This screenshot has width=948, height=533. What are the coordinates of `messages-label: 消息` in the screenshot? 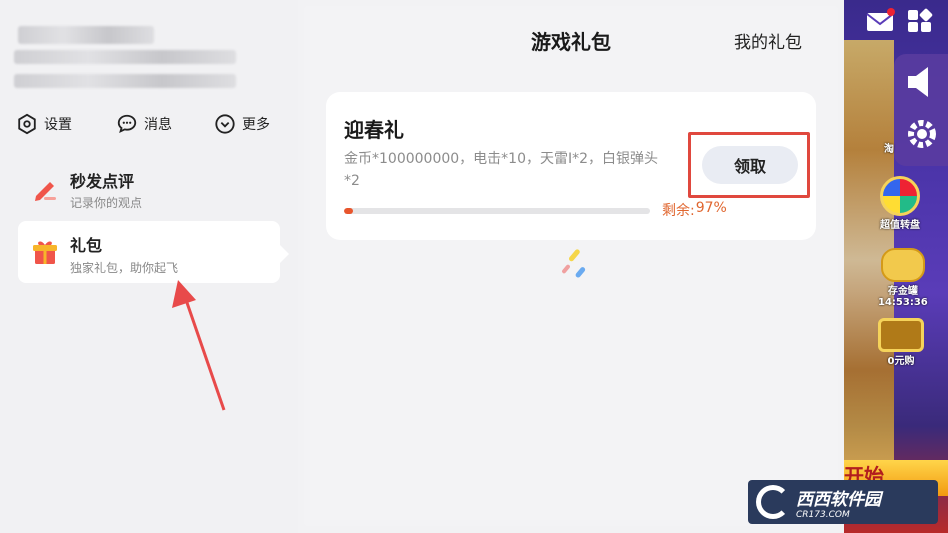 It's located at (158, 125).